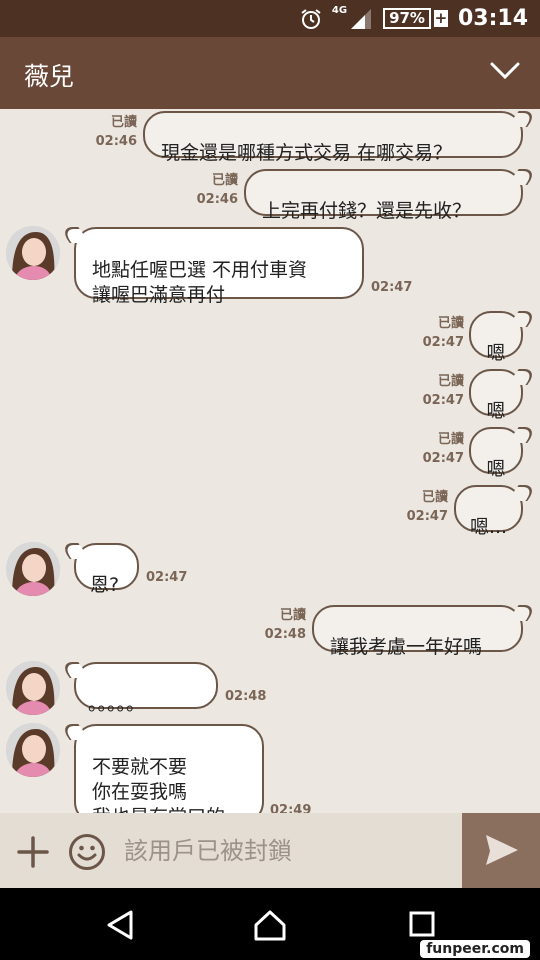 This screenshot has height=960, width=540. Describe the element at coordinates (291, 808) in the screenshot. I see `message-time: 02:49` at that location.